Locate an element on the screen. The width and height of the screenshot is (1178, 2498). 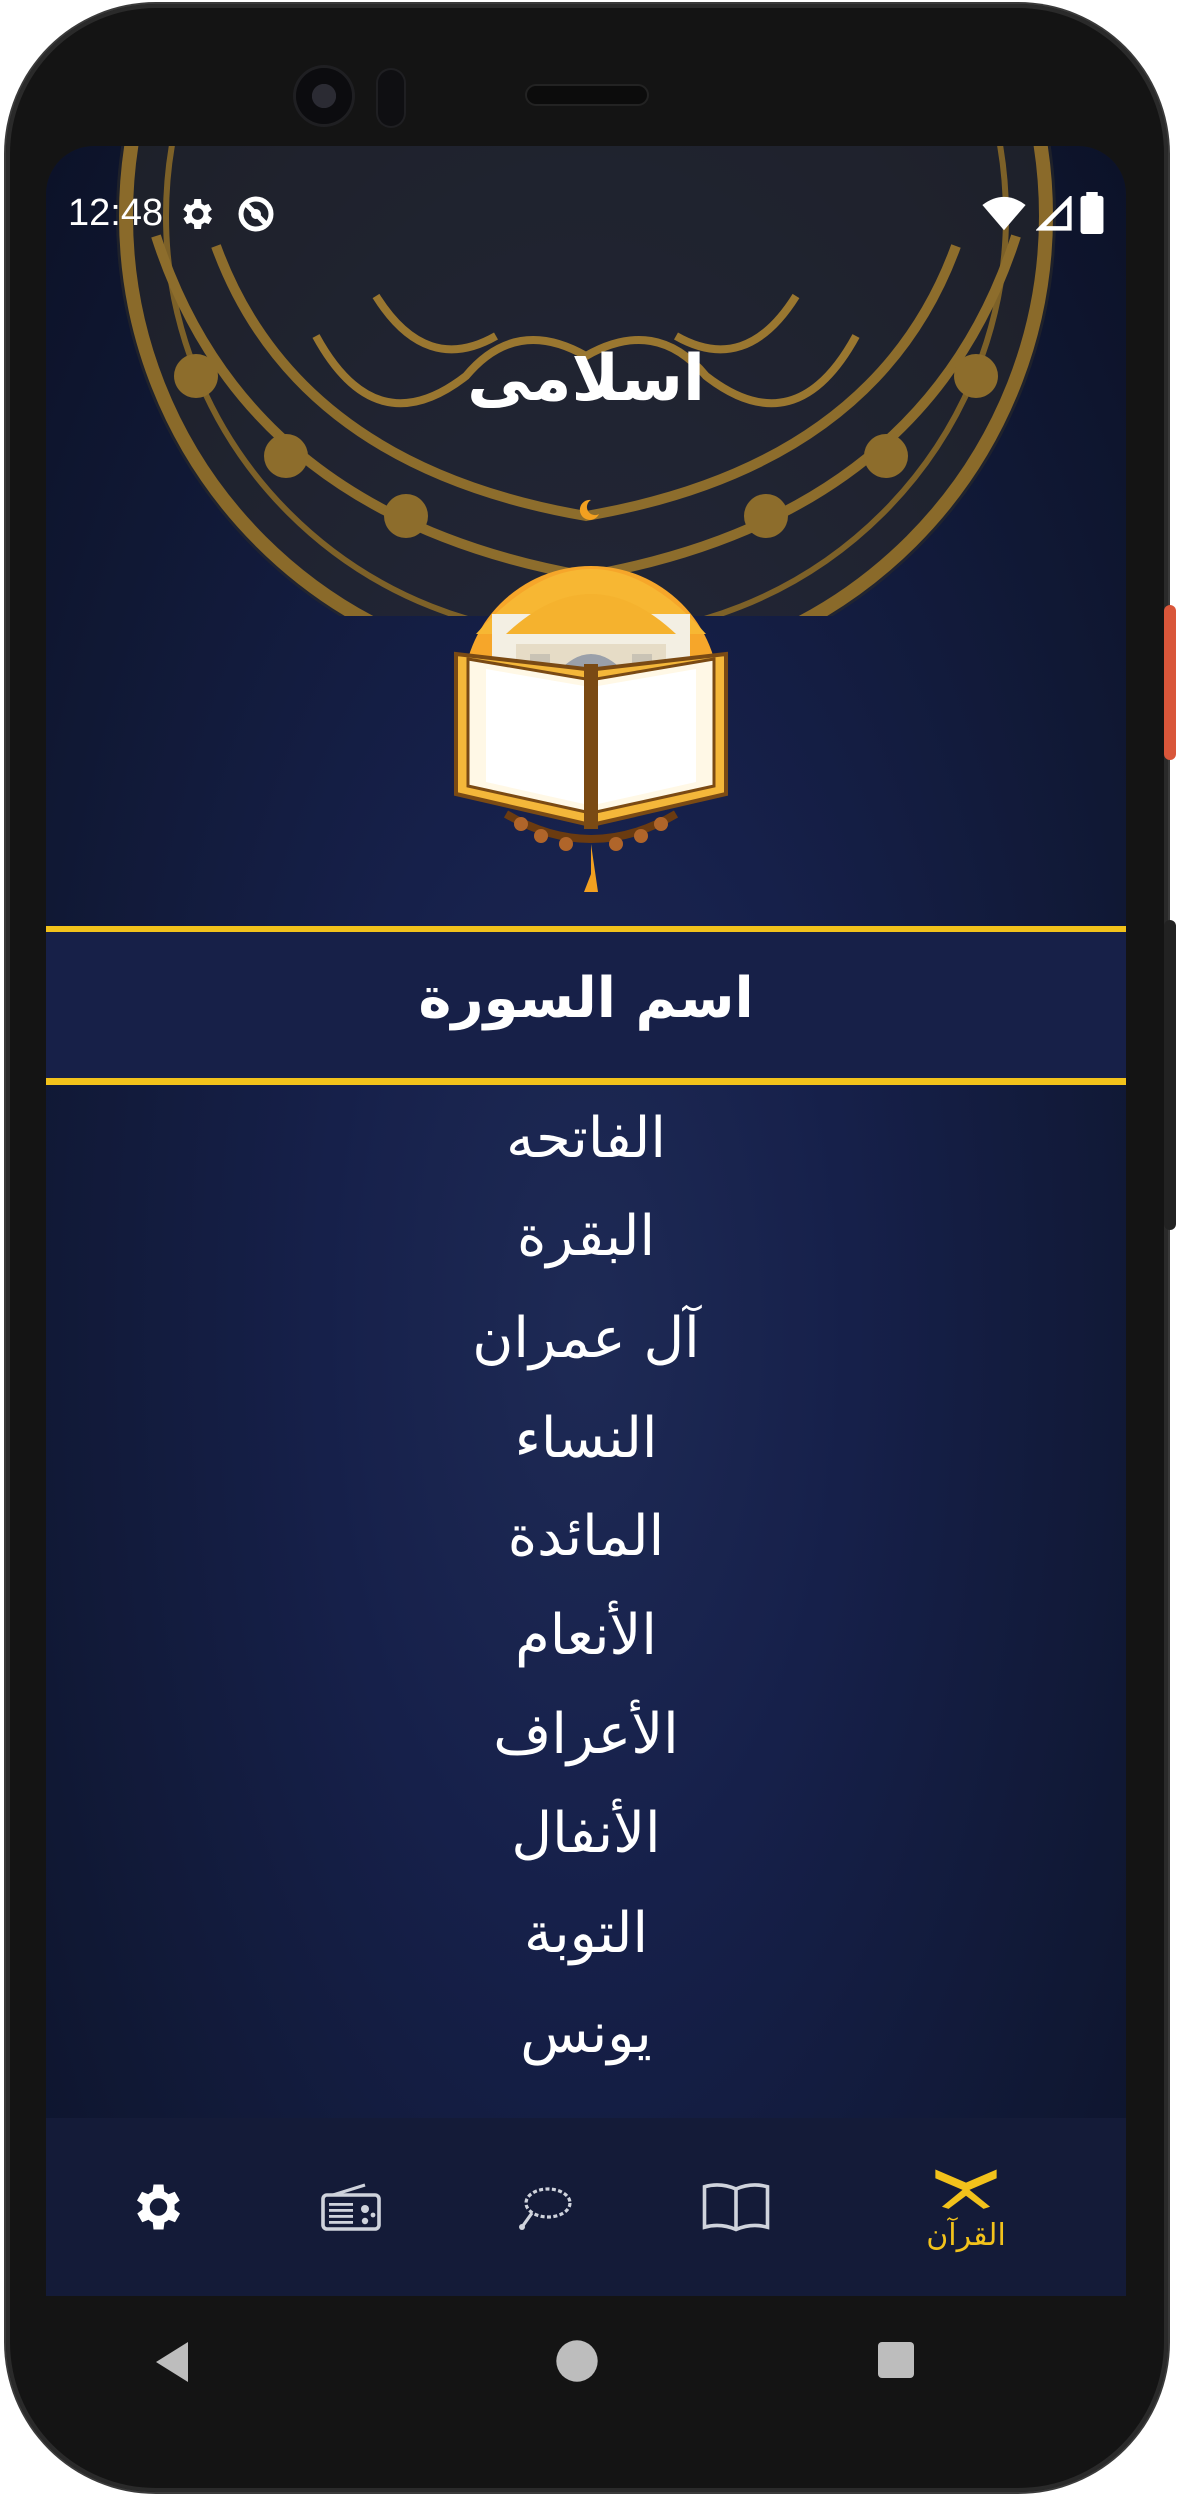
nav-sebha is located at coordinates (544, 2207).